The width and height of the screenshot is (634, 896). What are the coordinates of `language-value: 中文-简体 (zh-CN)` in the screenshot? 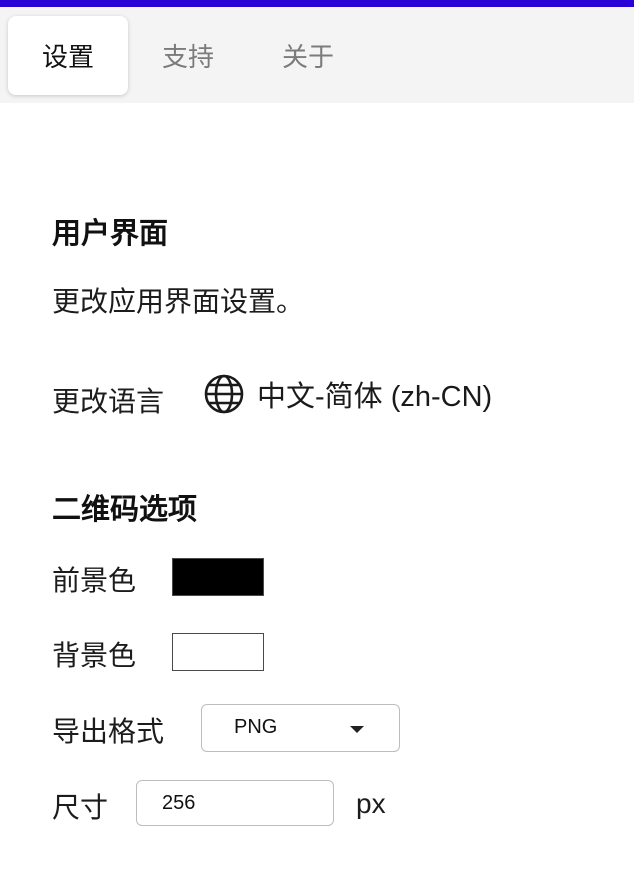 It's located at (375, 397).